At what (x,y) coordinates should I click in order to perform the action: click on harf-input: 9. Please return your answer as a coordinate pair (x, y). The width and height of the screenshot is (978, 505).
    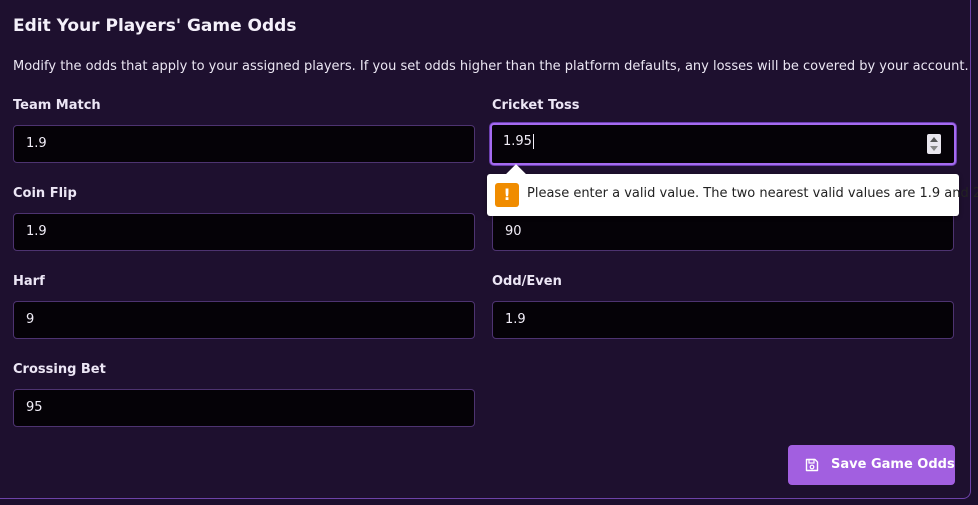
    Looking at the image, I should click on (244, 320).